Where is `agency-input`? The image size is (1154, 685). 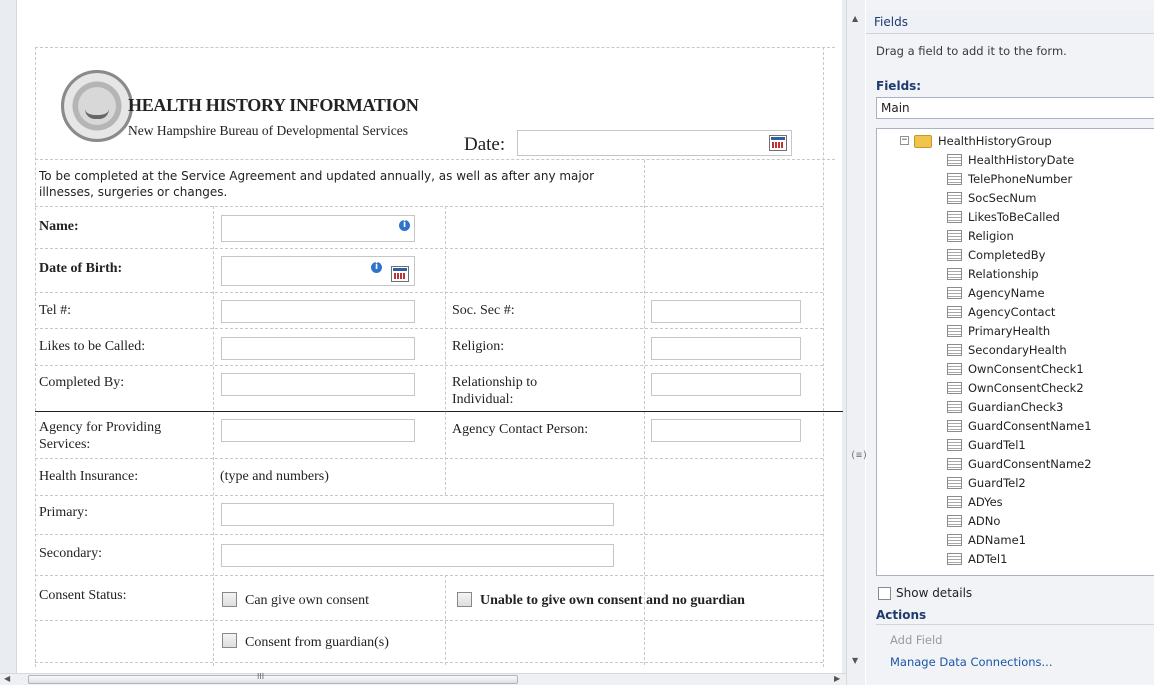 agency-input is located at coordinates (318, 430).